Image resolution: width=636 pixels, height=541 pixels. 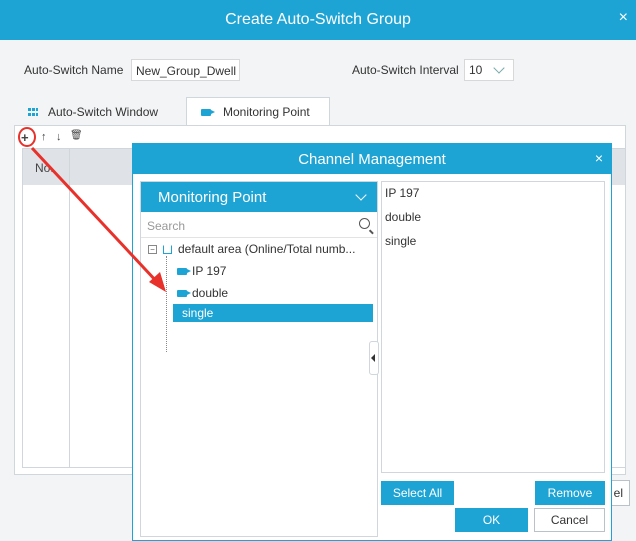 What do you see at coordinates (95, 215) in the screenshot?
I see `annotation-arrow-line` at bounding box center [95, 215].